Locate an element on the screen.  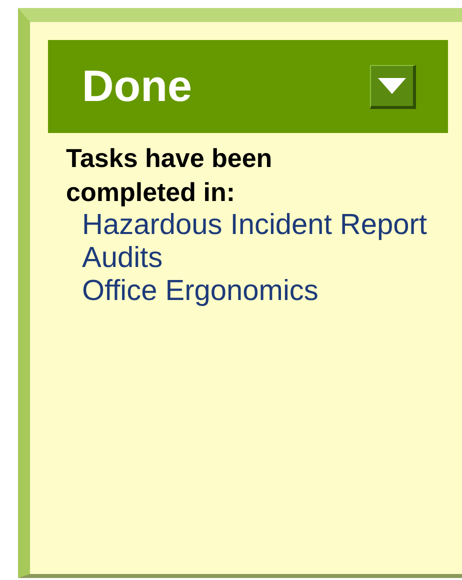
dropdown-button is located at coordinates (393, 86).